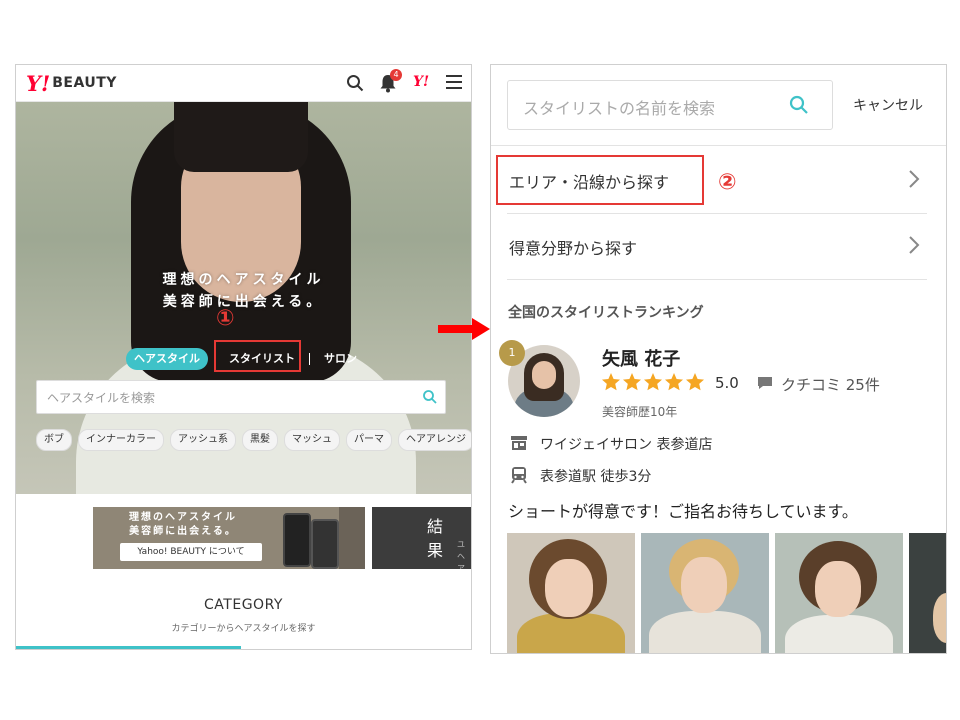 The image size is (960, 720). What do you see at coordinates (191, 552) in the screenshot?
I see `about-button: Yahoo! BEAUTY について` at bounding box center [191, 552].